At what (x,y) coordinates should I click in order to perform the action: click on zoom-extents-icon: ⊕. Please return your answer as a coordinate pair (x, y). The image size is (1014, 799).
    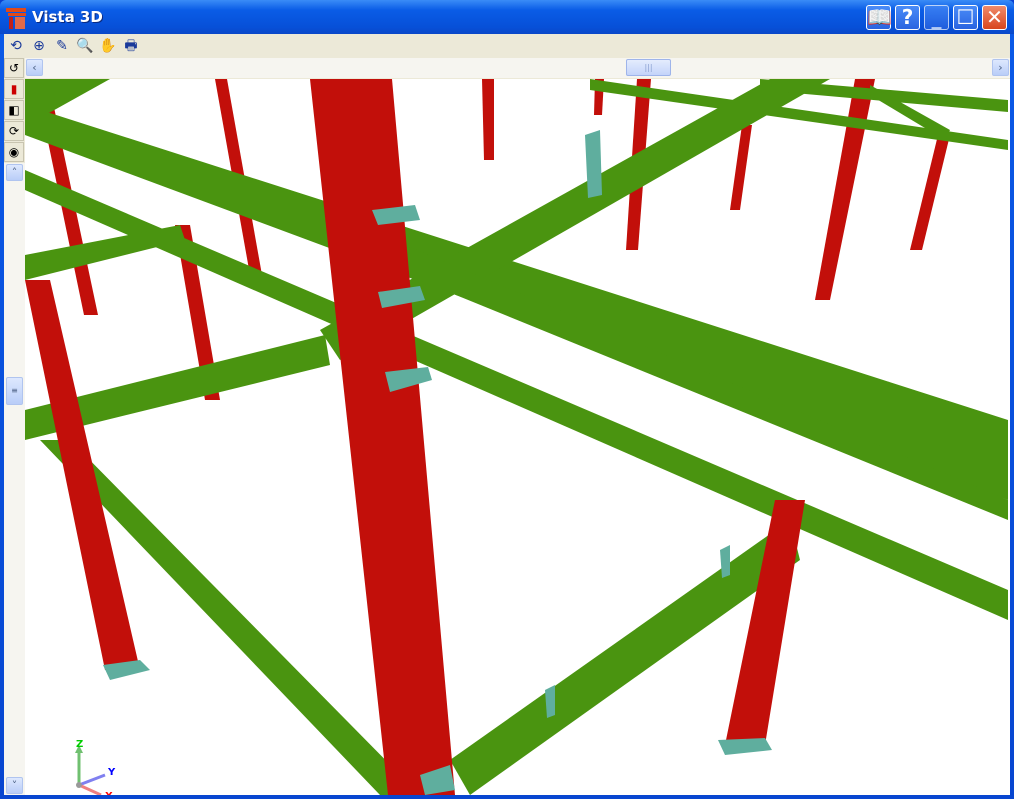
    Looking at the image, I should click on (39, 46).